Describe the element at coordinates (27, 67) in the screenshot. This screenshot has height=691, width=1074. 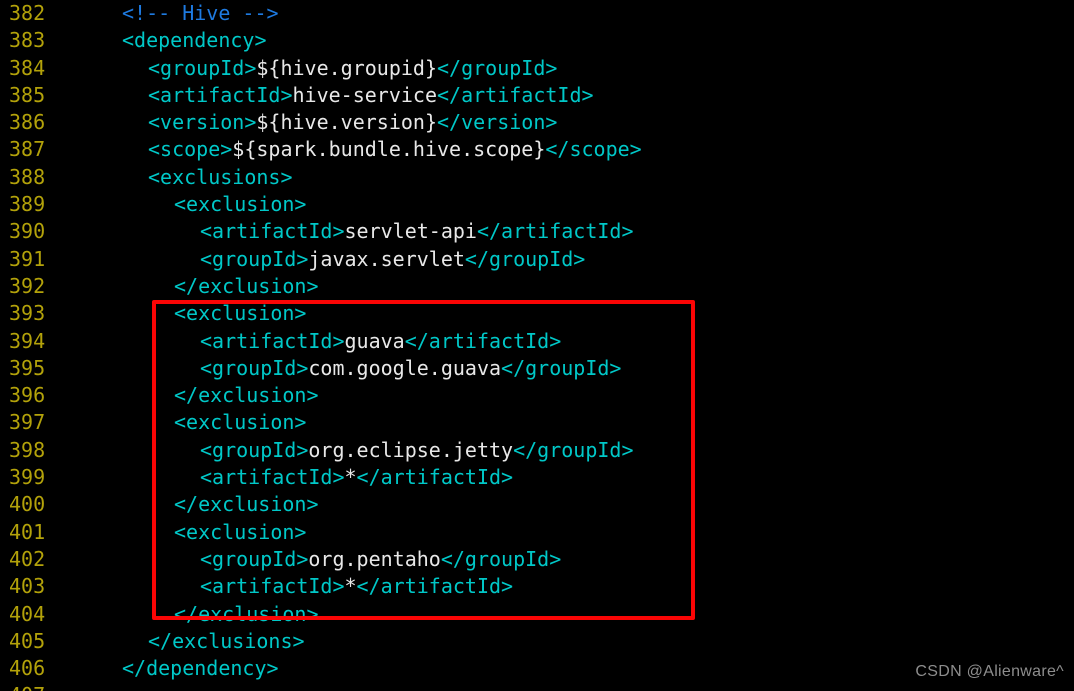
I see `line-number: 384` at that location.